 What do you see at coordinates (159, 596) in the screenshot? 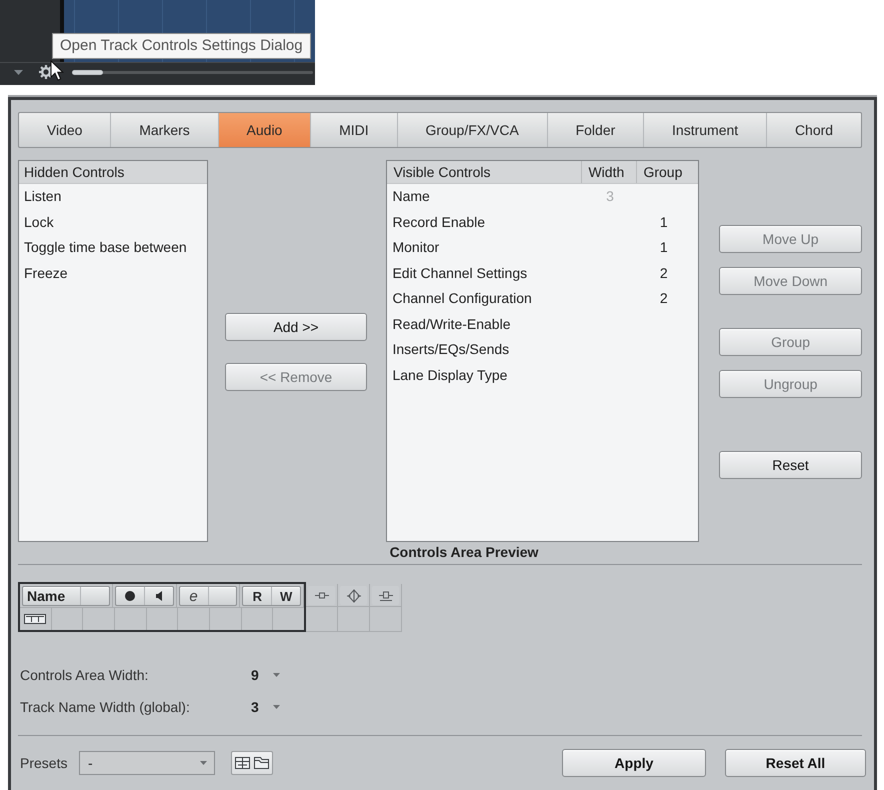
I see `speaker-icon` at bounding box center [159, 596].